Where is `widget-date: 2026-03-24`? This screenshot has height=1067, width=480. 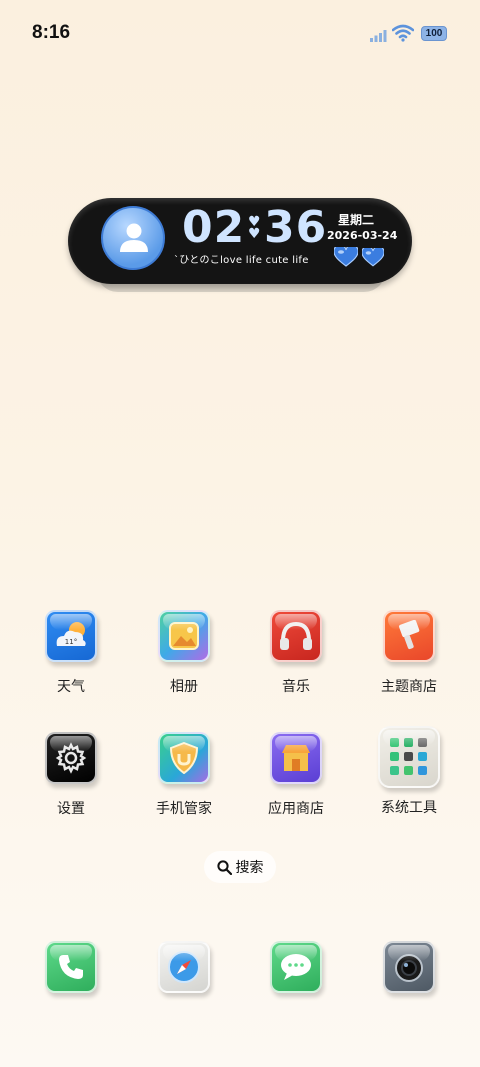 widget-date: 2026-03-24 is located at coordinates (362, 235).